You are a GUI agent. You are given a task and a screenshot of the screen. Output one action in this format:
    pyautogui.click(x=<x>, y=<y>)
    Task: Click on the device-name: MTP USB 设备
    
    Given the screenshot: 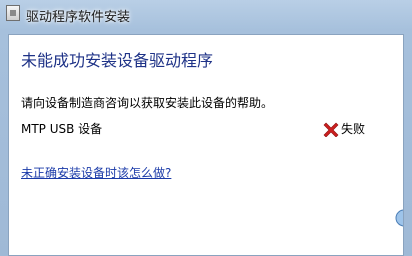 What is the action you would take?
    pyautogui.click(x=62, y=129)
    